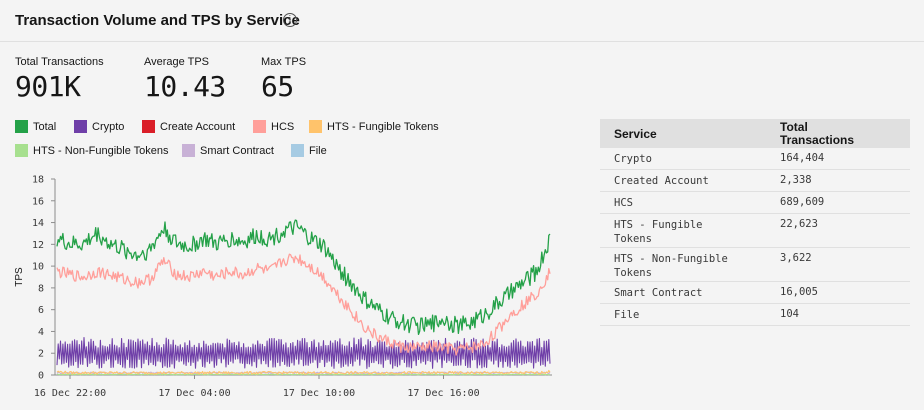 Image resolution: width=924 pixels, height=410 pixels. I want to click on x-tick-label: 17 Dec 16:00, so click(443, 393).